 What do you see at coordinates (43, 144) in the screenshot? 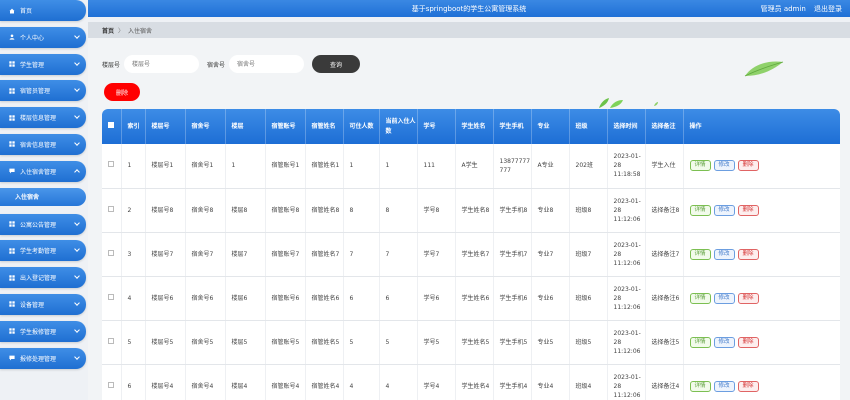
I see `sidebar-item-5: 宿舍信息管理` at bounding box center [43, 144].